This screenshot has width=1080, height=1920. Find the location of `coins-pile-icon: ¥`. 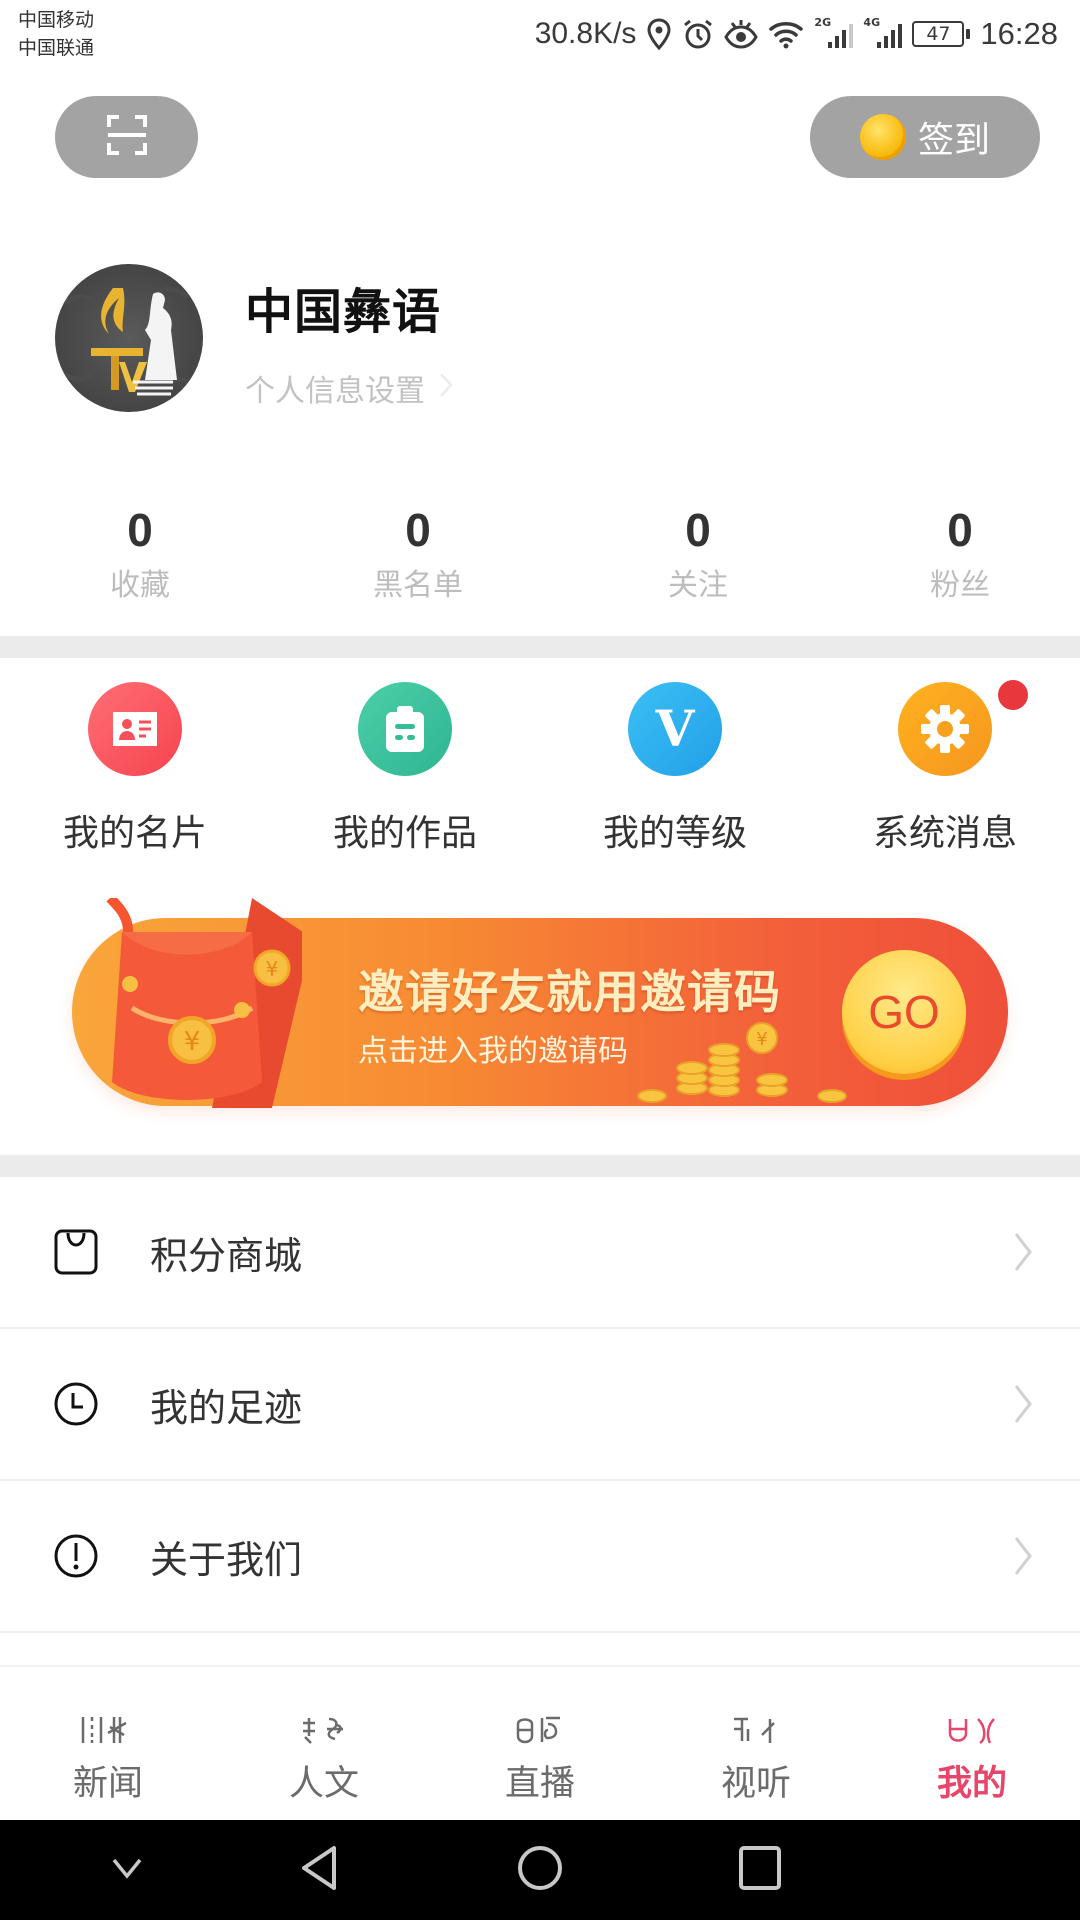

coins-pile-icon: ¥ is located at coordinates (742, 1062).